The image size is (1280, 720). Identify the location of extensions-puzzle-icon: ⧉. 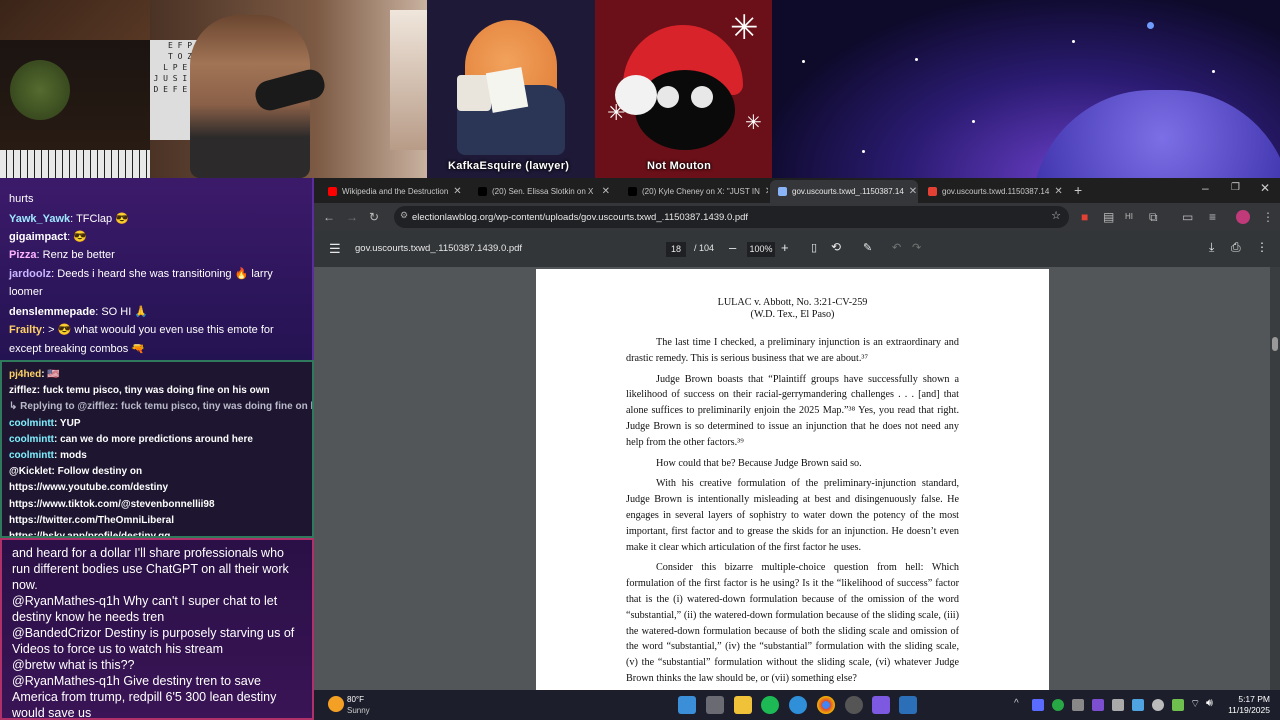
(1153, 217).